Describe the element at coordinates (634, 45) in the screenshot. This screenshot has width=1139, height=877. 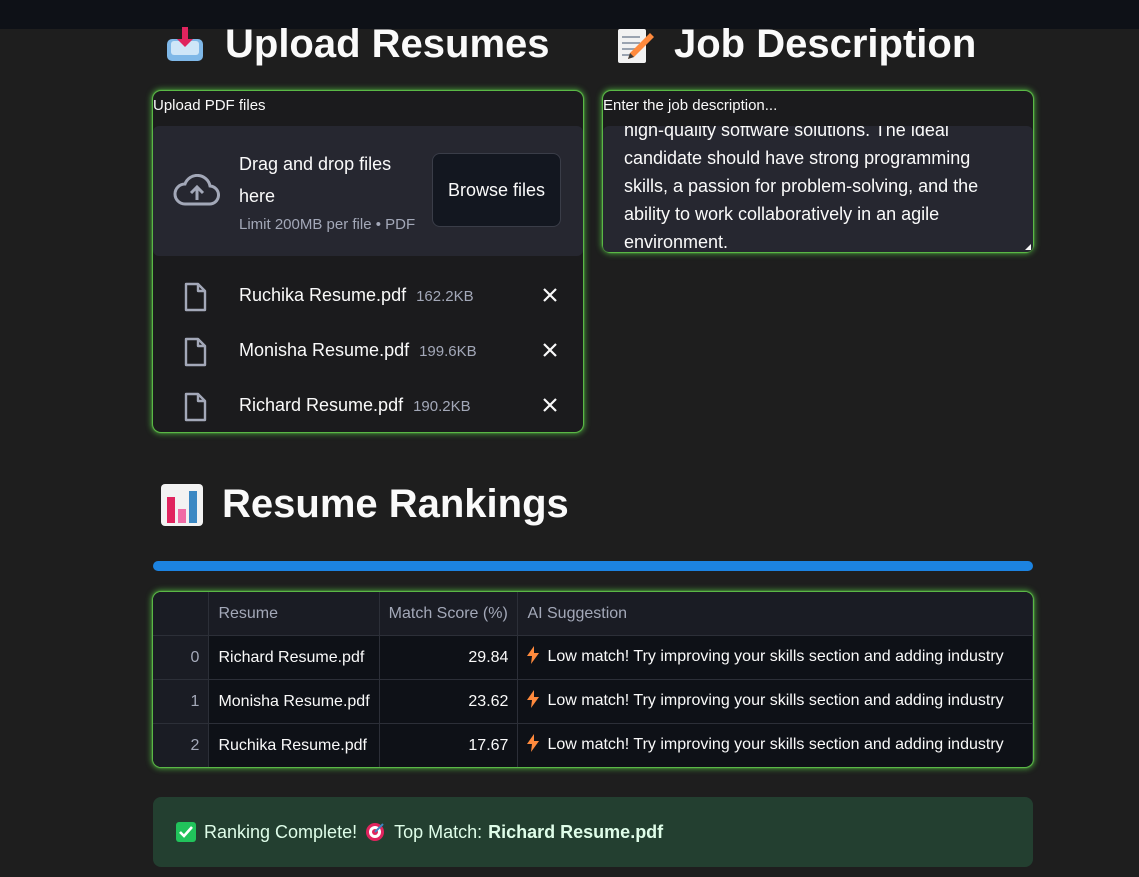
I see `memo-icon` at that location.